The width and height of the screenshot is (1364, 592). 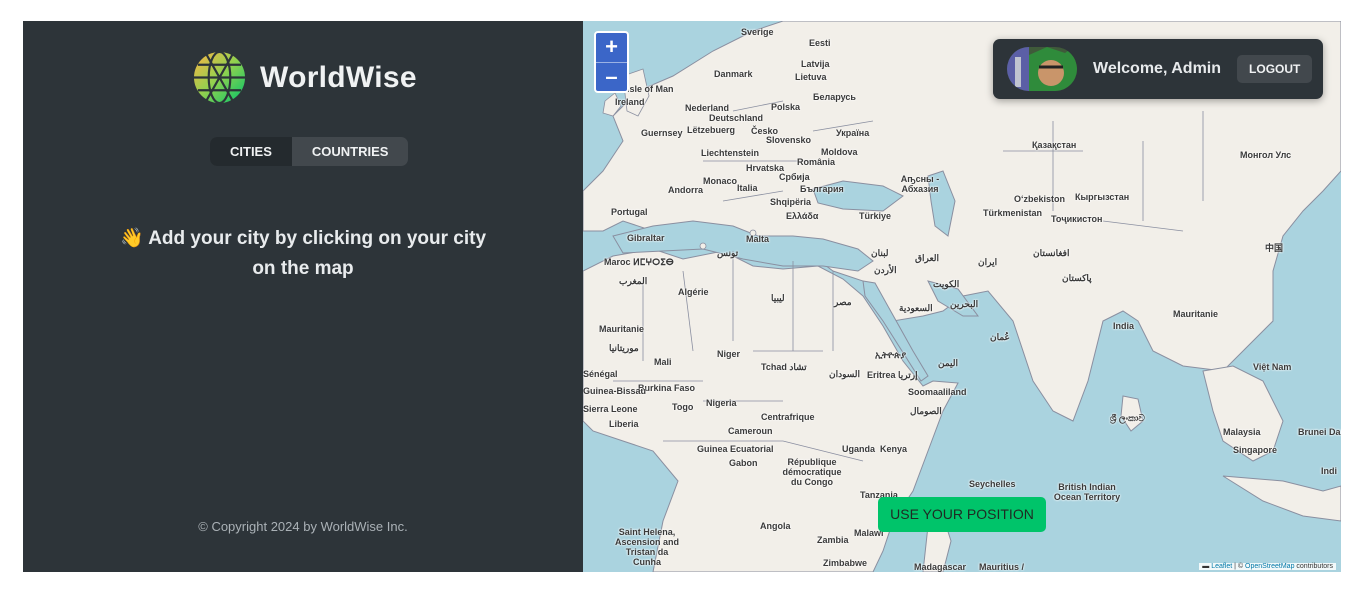 I want to click on map-label: România, so click(x=816, y=162).